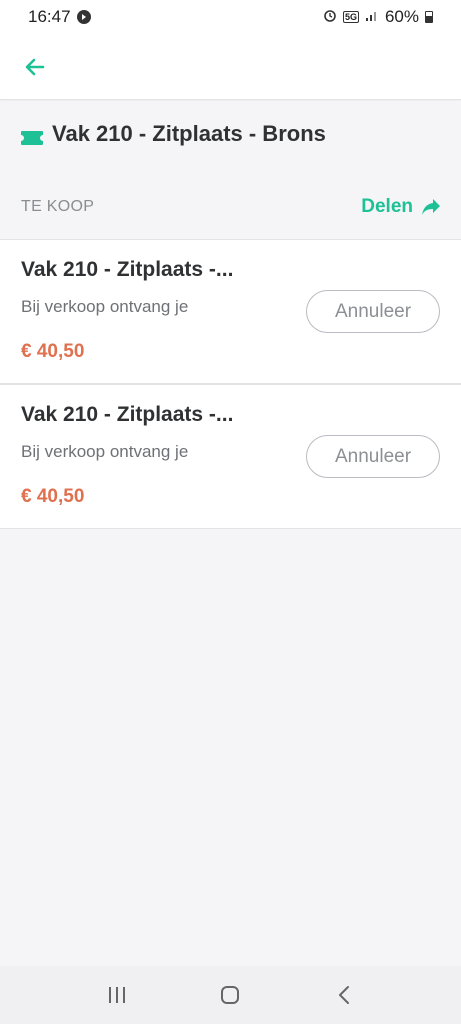 Image resolution: width=461 pixels, height=1024 pixels. What do you see at coordinates (330, 17) in the screenshot?
I see `alarm-icon` at bounding box center [330, 17].